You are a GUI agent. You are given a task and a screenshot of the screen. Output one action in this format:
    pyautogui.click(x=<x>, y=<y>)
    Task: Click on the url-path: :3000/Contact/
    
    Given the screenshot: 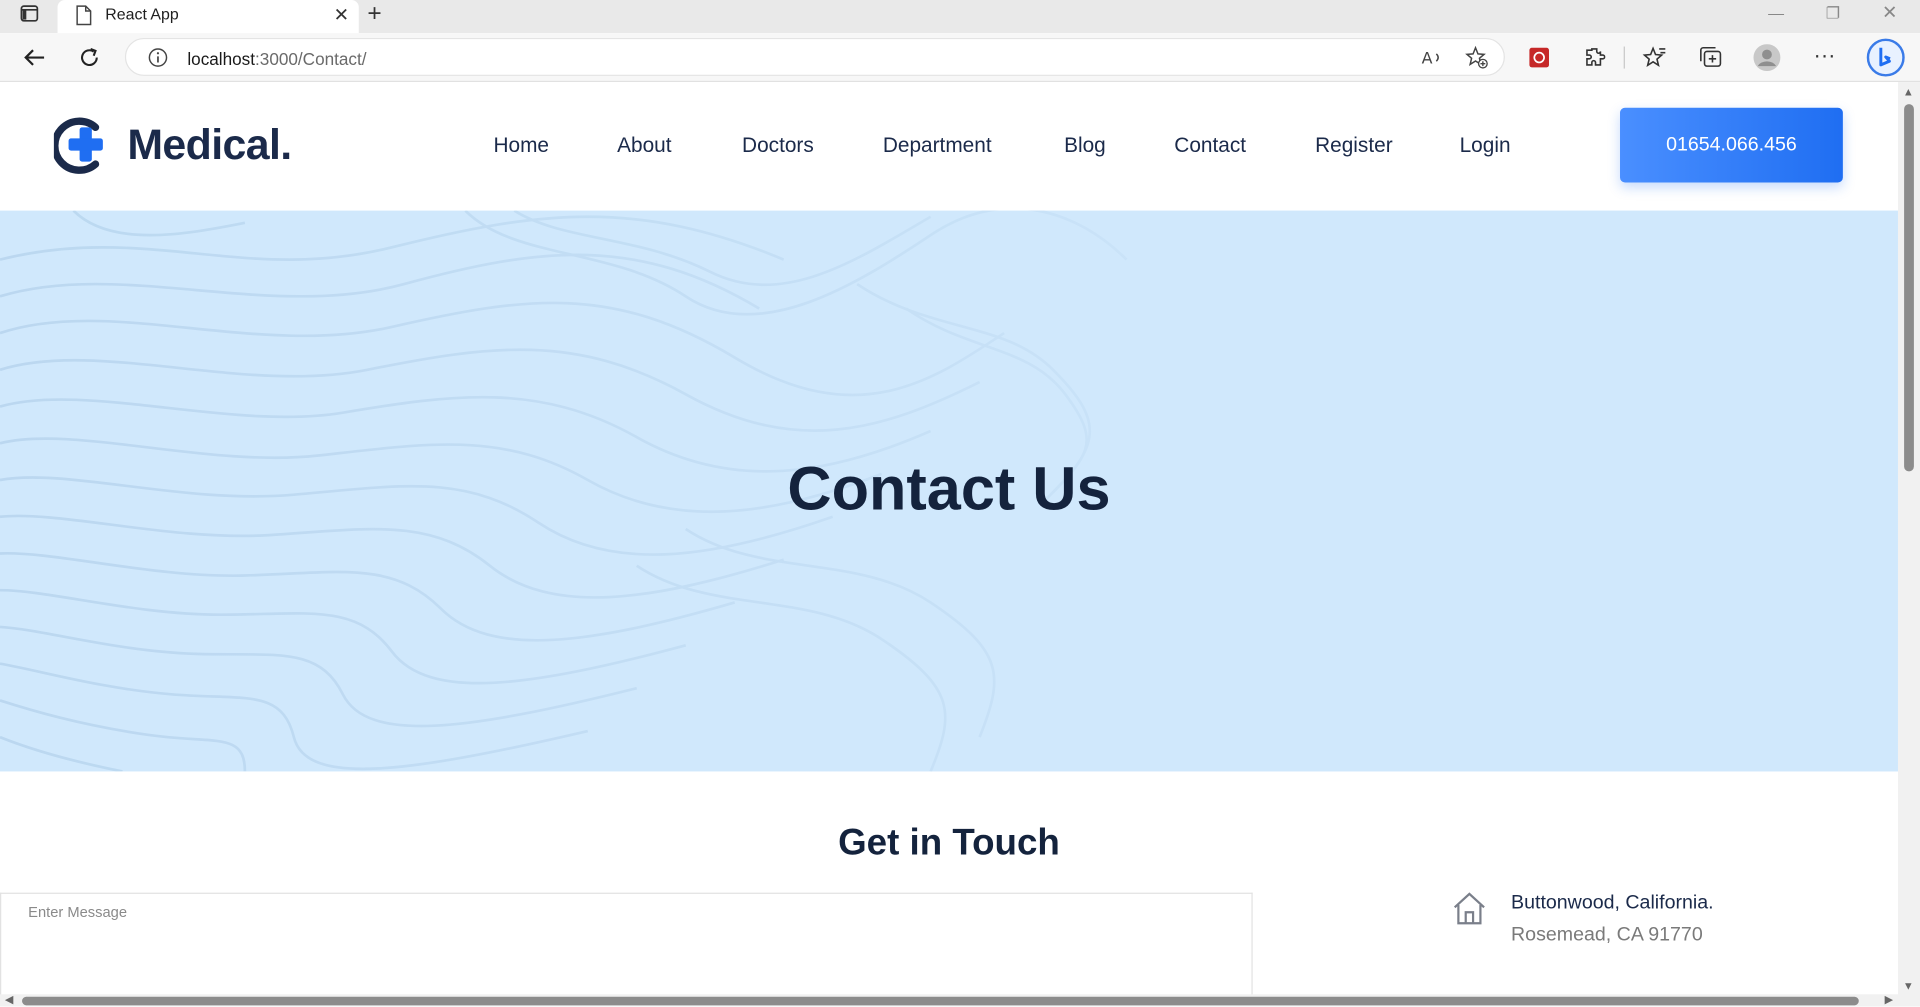 What is the action you would take?
    pyautogui.click(x=311, y=58)
    